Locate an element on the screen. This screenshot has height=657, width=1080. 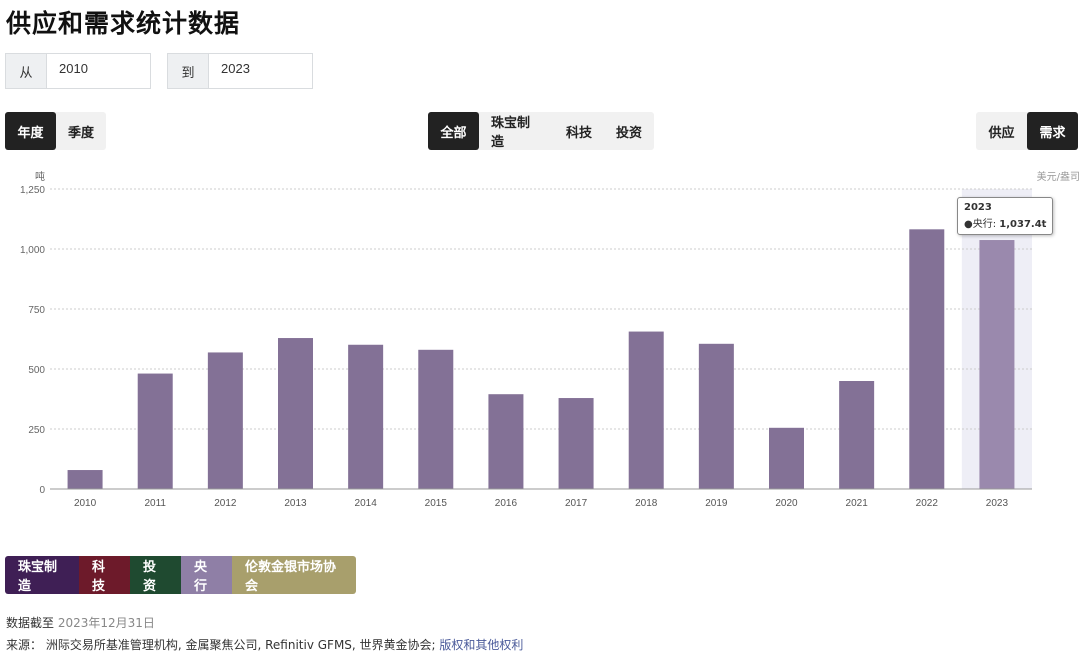
bar-2010 is located at coordinates (85, 479).